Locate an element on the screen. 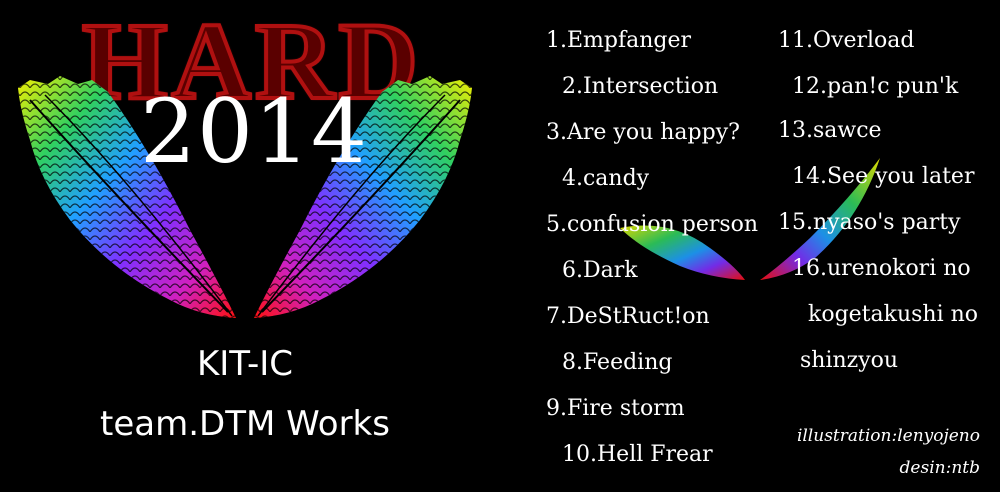 The image size is (1000, 492). track-item: 7.DeStRuct!on is located at coordinates (628, 316).